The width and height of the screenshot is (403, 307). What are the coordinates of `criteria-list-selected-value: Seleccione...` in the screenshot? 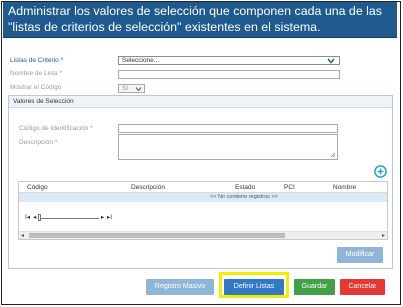 It's located at (141, 60).